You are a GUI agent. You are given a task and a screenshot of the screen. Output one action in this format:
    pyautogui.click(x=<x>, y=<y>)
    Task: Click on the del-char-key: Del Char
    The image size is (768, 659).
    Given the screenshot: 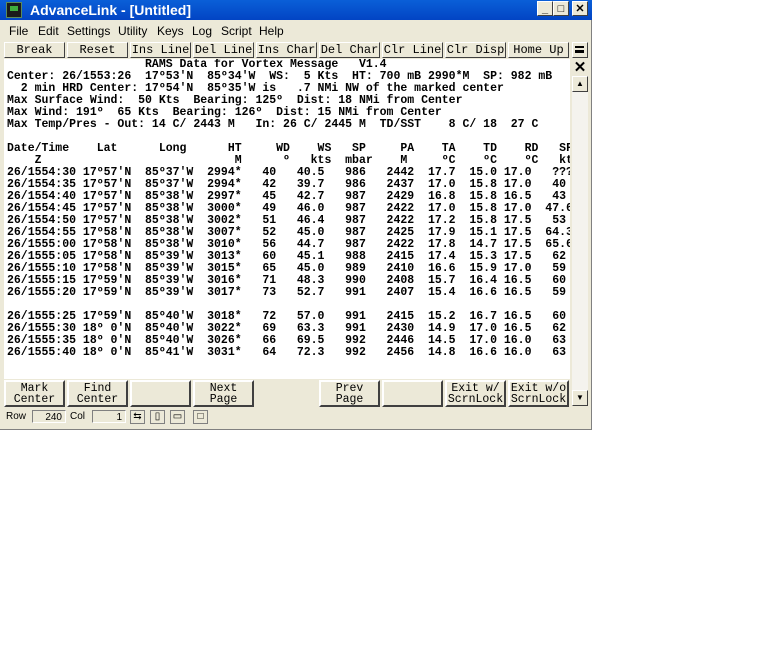 What is the action you would take?
    pyautogui.click(x=349, y=50)
    